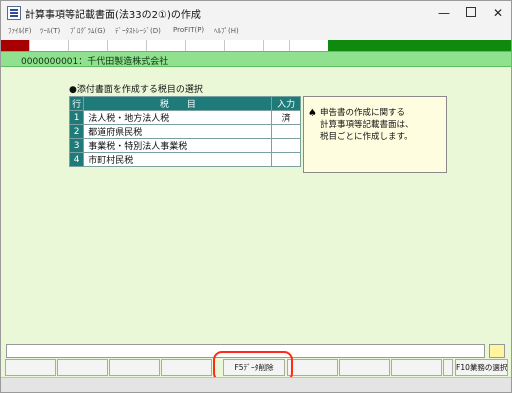  Describe the element at coordinates (419, 45) in the screenshot. I see `status-indicator-green` at that location.